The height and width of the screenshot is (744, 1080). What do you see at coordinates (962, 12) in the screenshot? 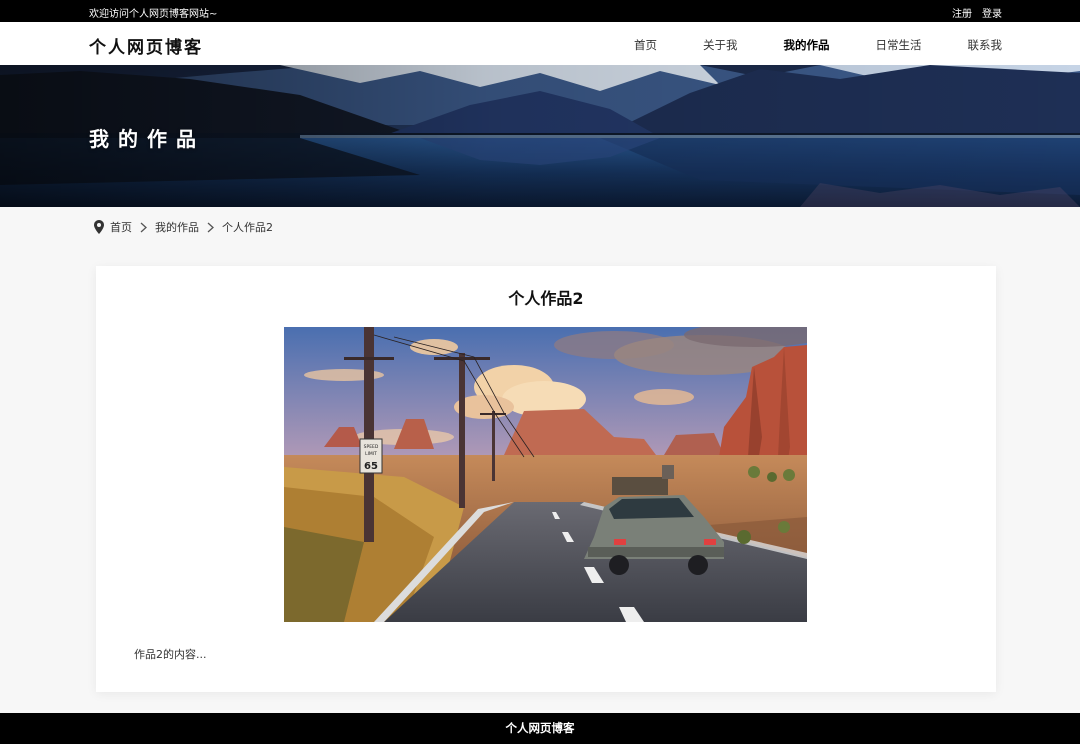
I see `register-link: 注册` at bounding box center [962, 12].